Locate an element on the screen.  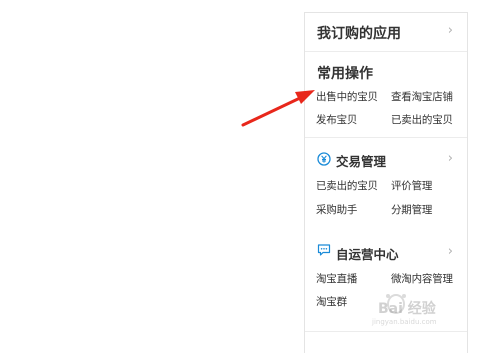
link-items-on-sale: 出售中的宝贝 is located at coordinates (347, 96).